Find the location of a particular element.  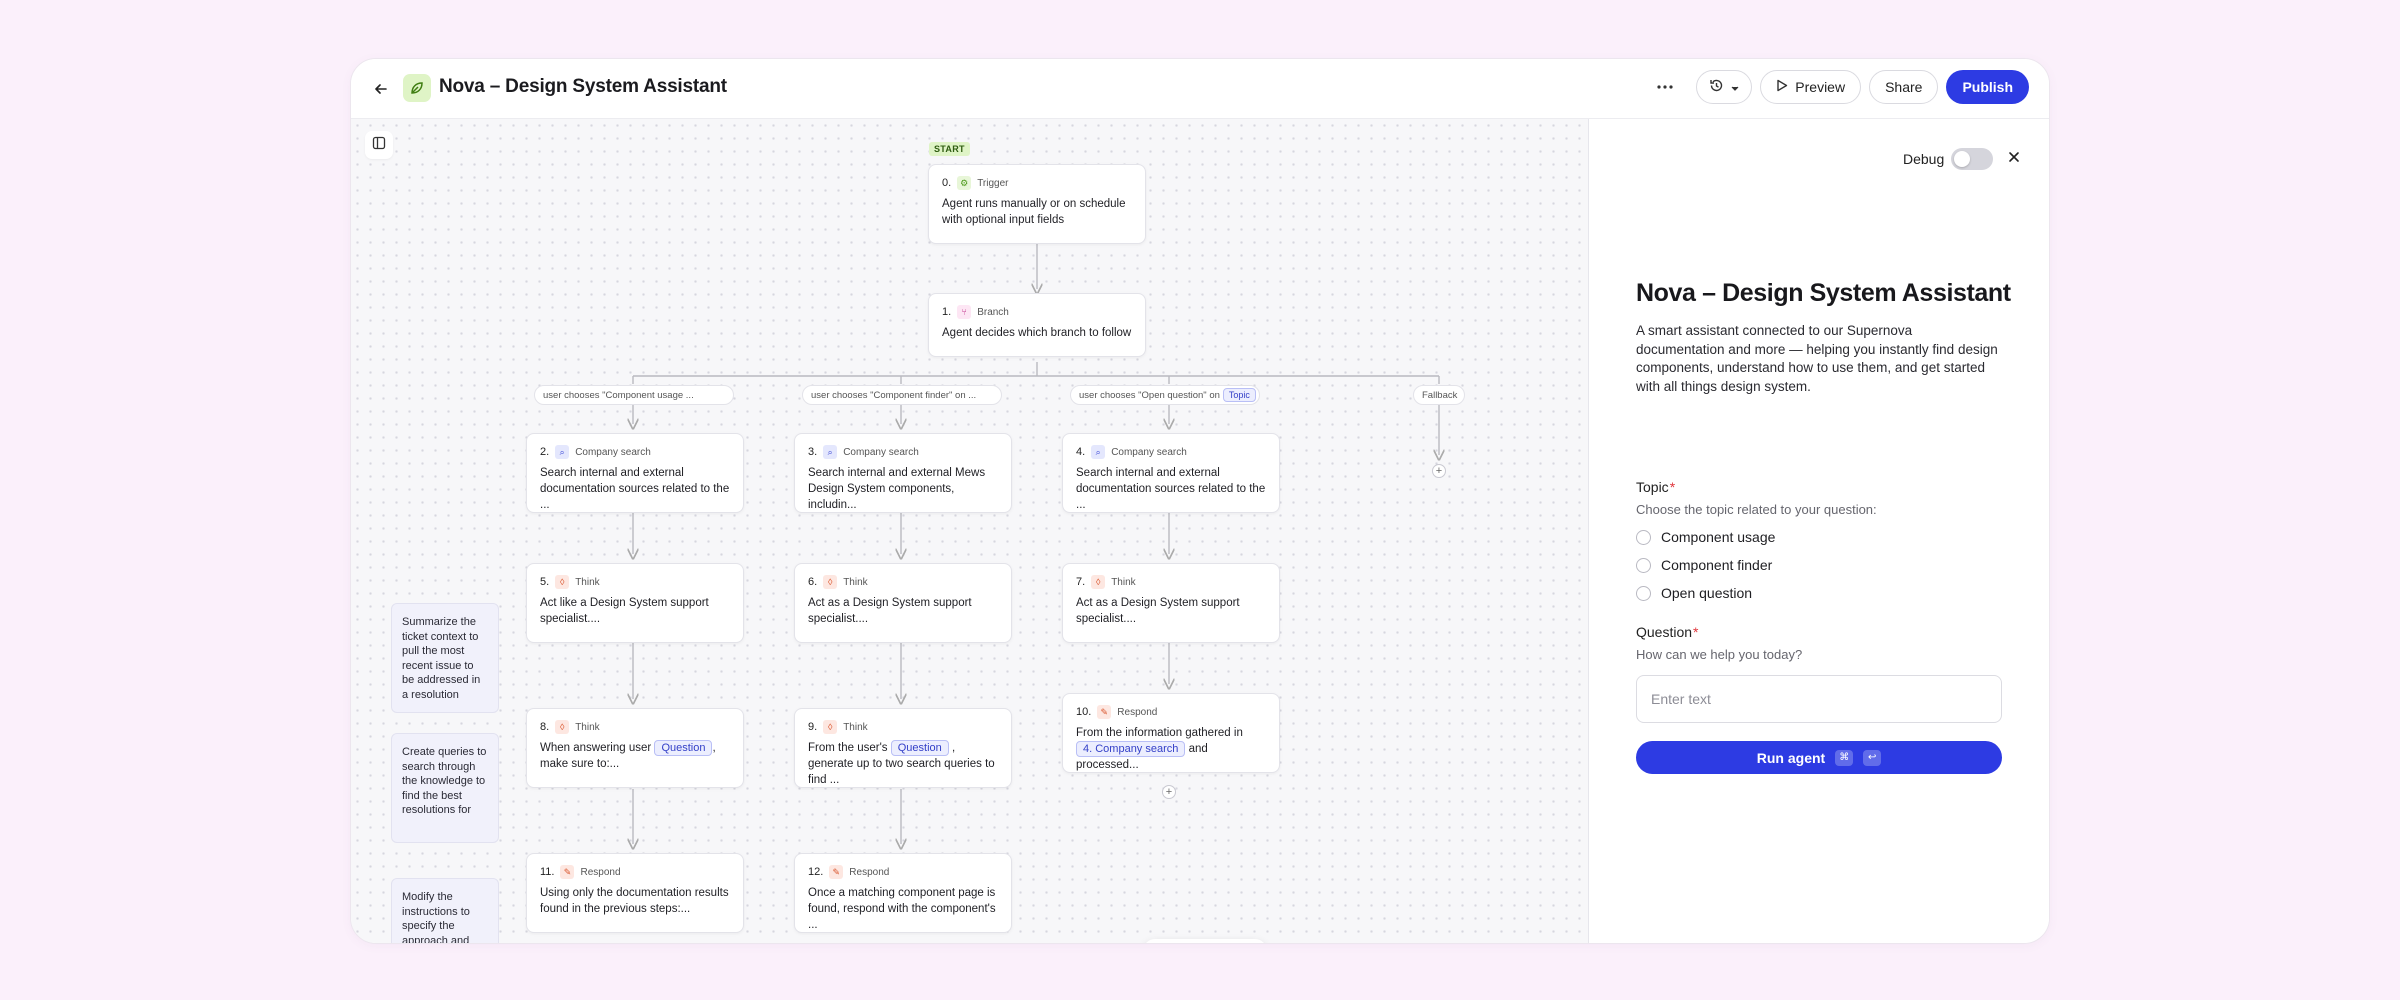

node-header: 4. ⌕ Company search is located at coordinates (1171, 452).